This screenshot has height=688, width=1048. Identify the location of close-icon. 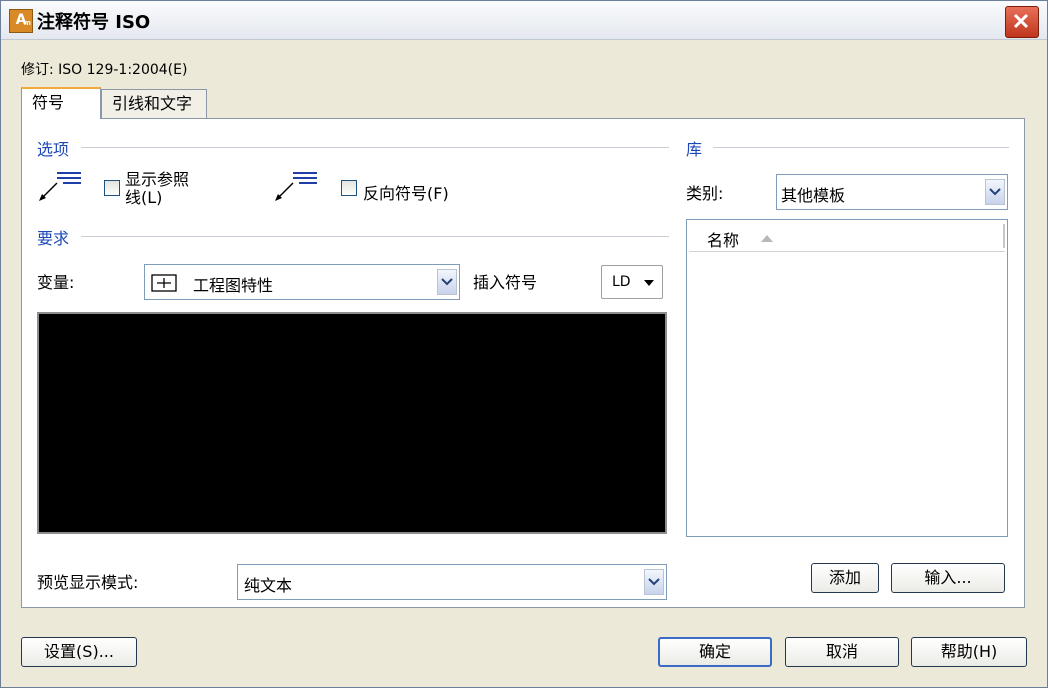
(1021, 21).